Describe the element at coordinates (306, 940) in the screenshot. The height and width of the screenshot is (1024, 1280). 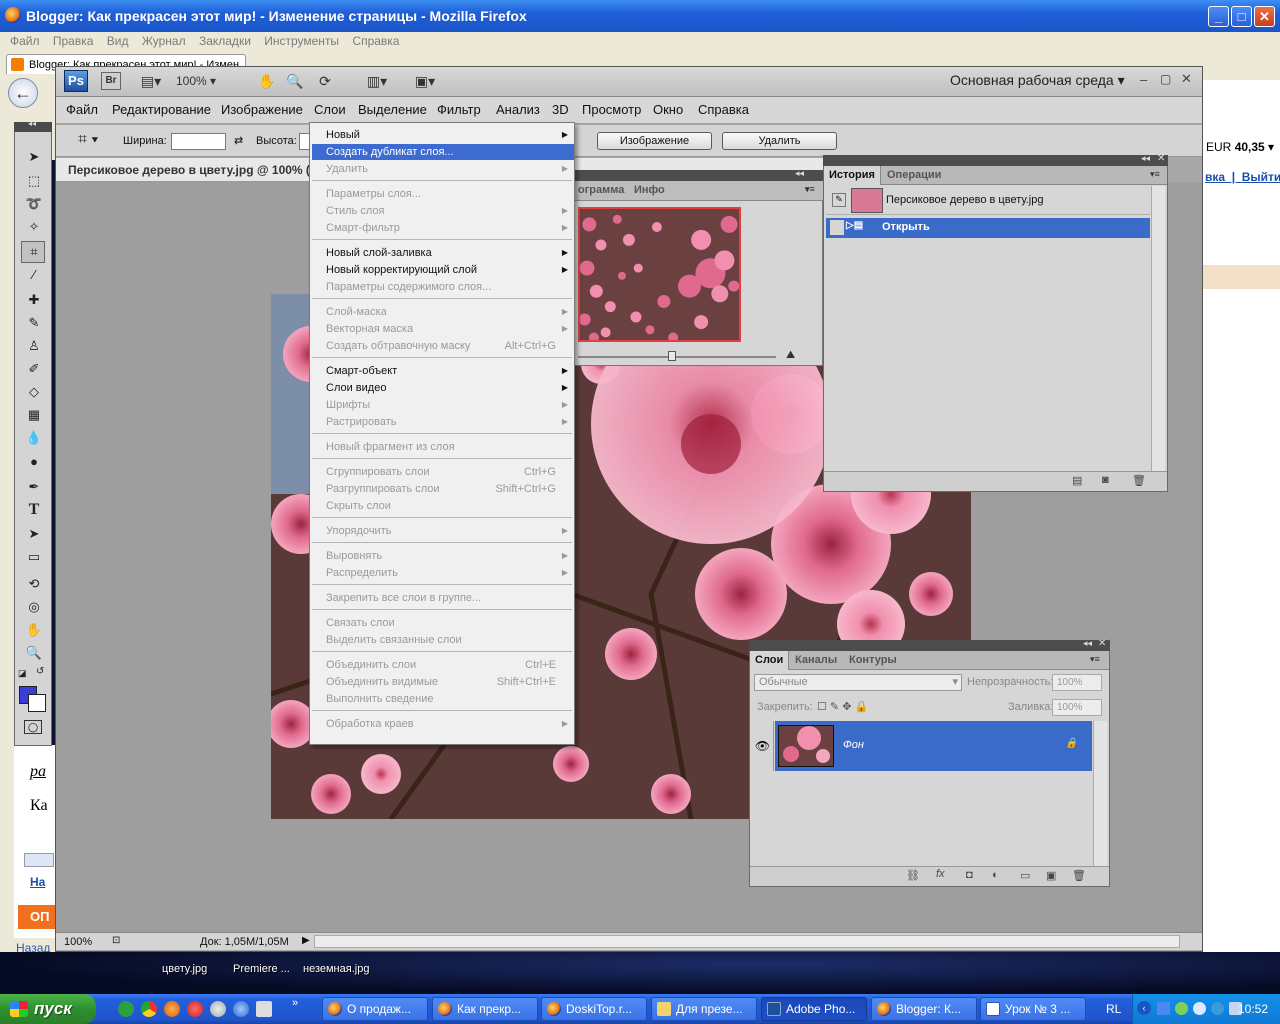
I see `status-menu-icon: ▶` at that location.